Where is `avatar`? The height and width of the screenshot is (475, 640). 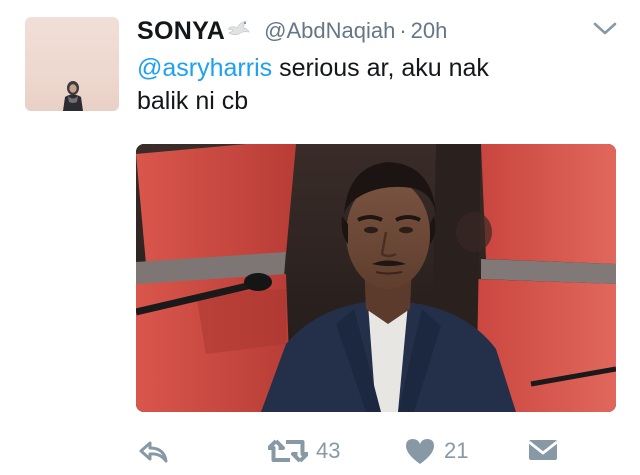
avatar is located at coordinates (72, 64).